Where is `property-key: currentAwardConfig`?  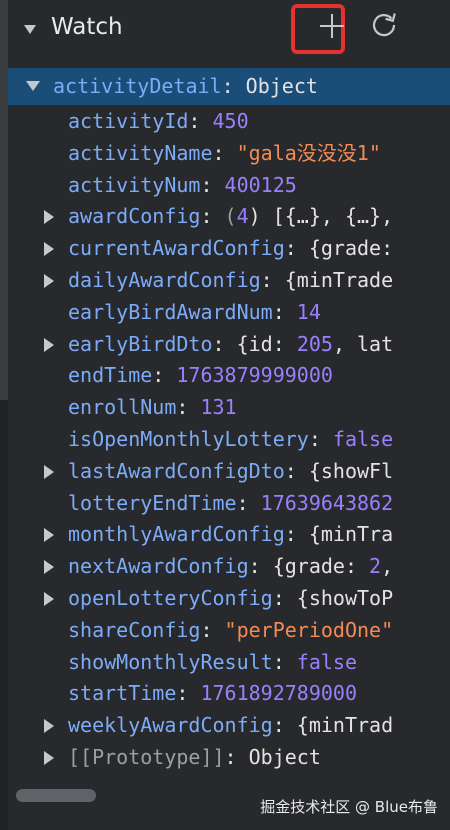 property-key: currentAwardConfig is located at coordinates (176, 248).